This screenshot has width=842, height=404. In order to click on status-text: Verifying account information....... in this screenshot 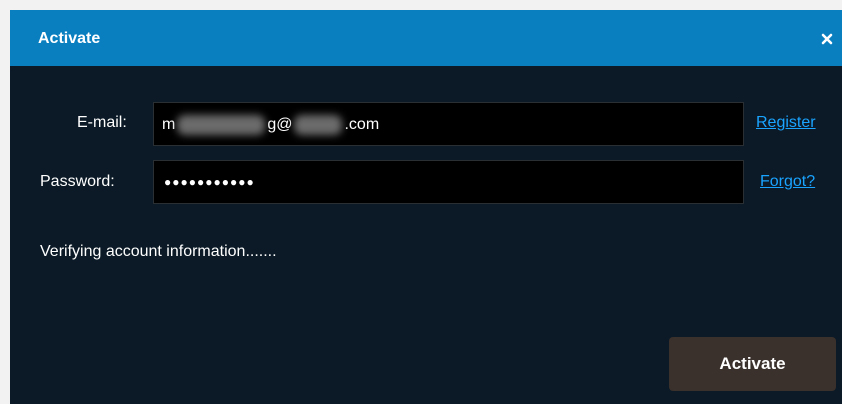, I will do `click(158, 251)`.